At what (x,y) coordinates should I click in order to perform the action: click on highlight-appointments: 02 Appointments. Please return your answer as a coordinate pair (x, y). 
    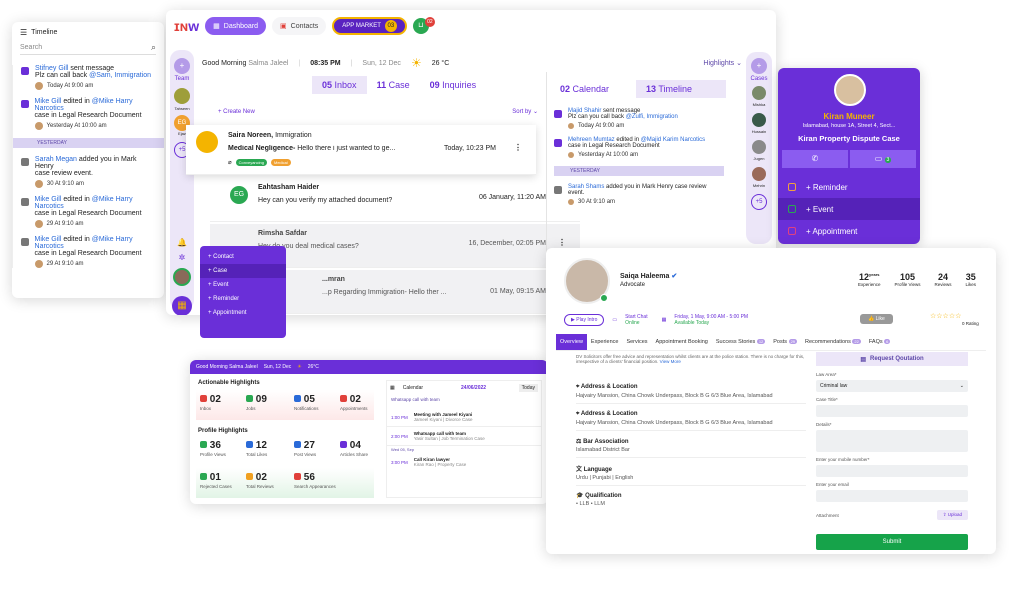
    Looking at the image, I should click on (358, 402).